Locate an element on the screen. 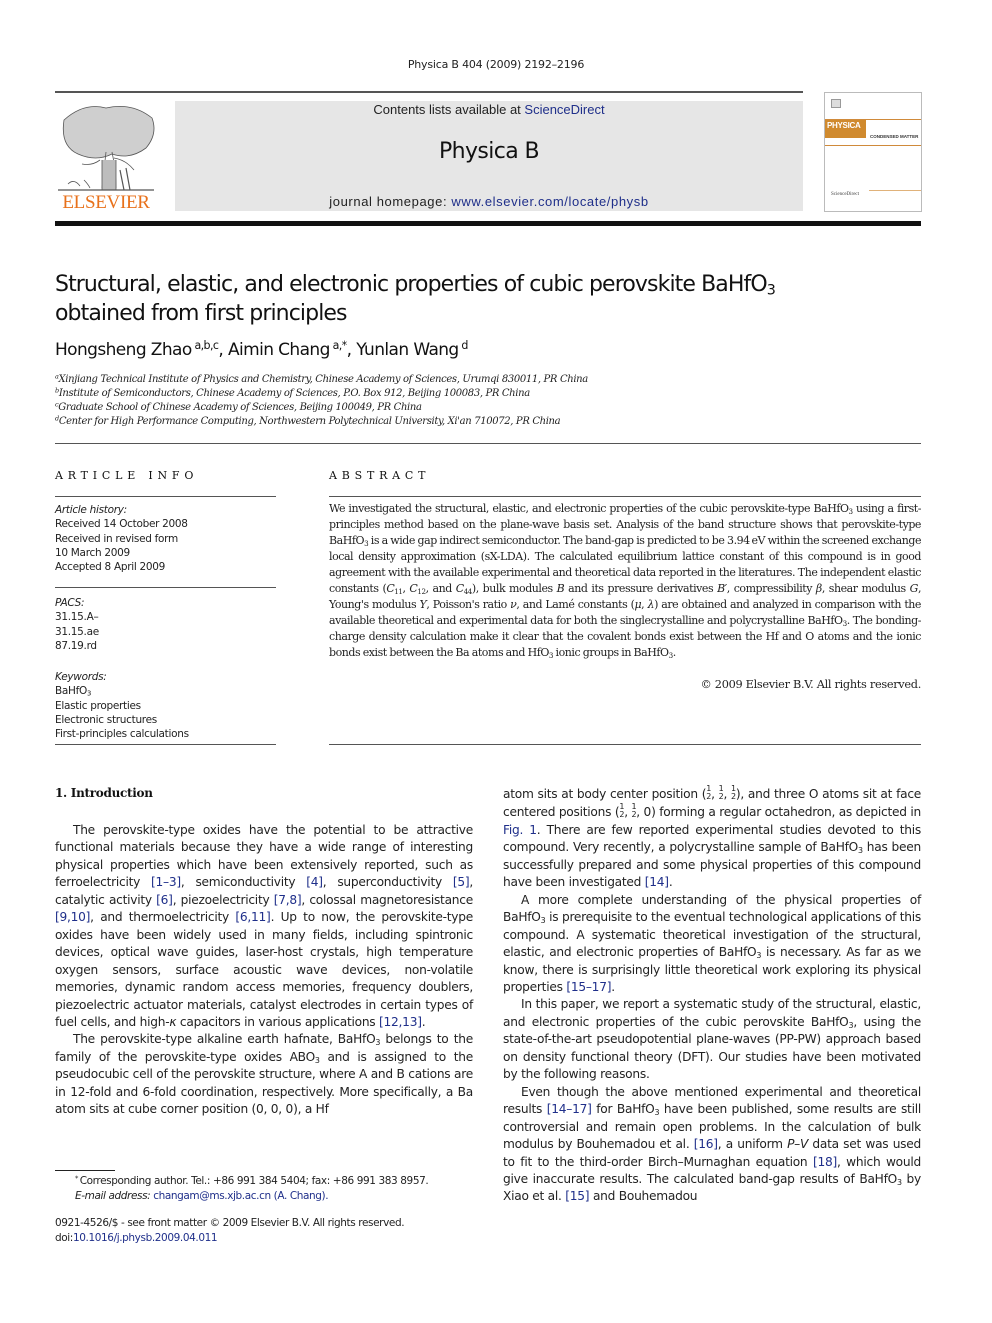 The height and width of the screenshot is (1323, 992). reference-link: [18] is located at coordinates (825, 1162).